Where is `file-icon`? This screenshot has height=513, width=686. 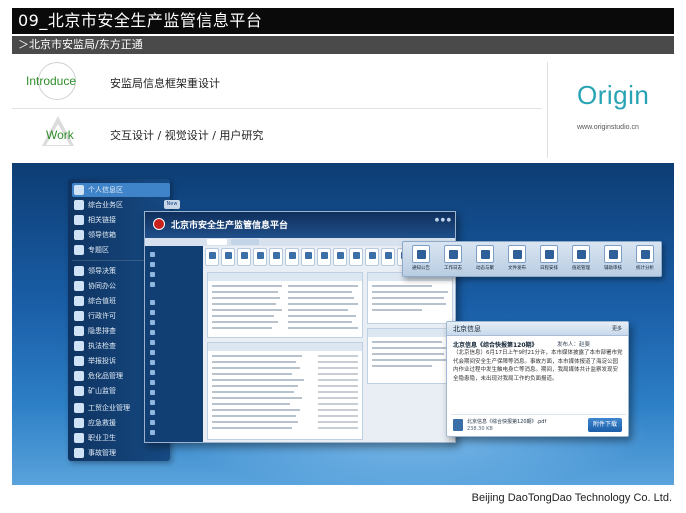
file-icon is located at coordinates (517, 254).